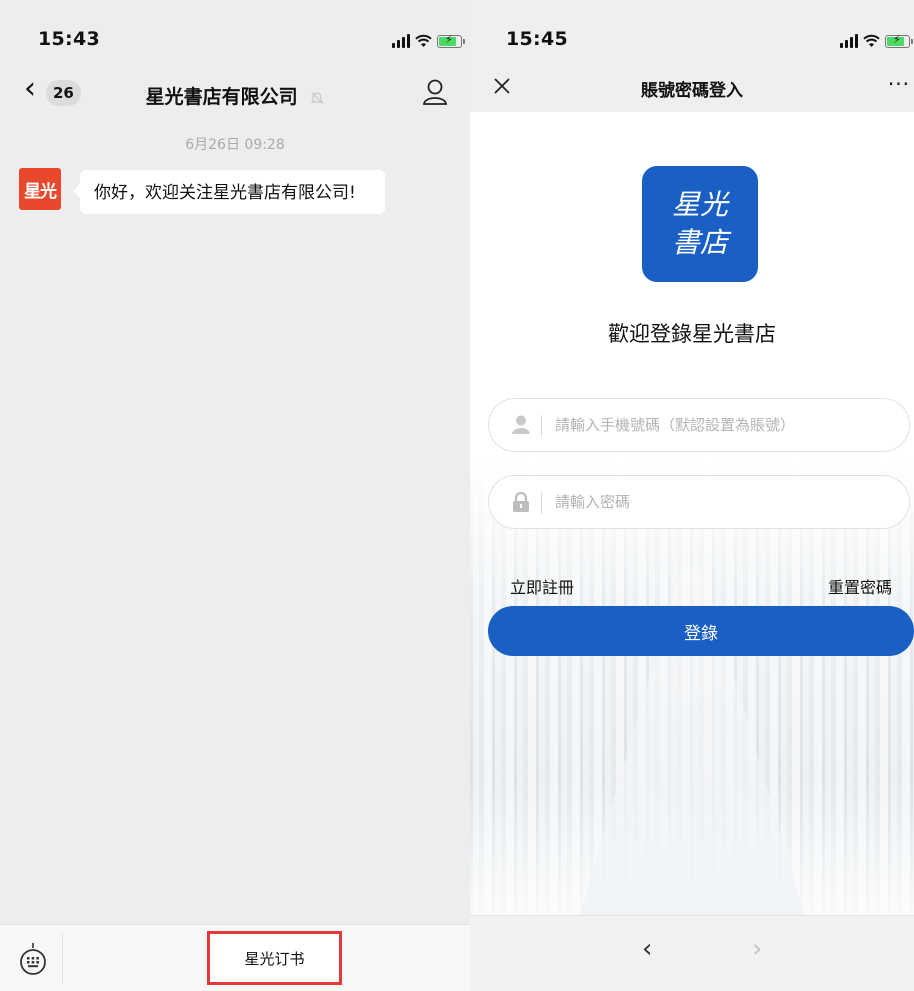 The height and width of the screenshot is (991, 914). I want to click on password-field, so click(699, 502).